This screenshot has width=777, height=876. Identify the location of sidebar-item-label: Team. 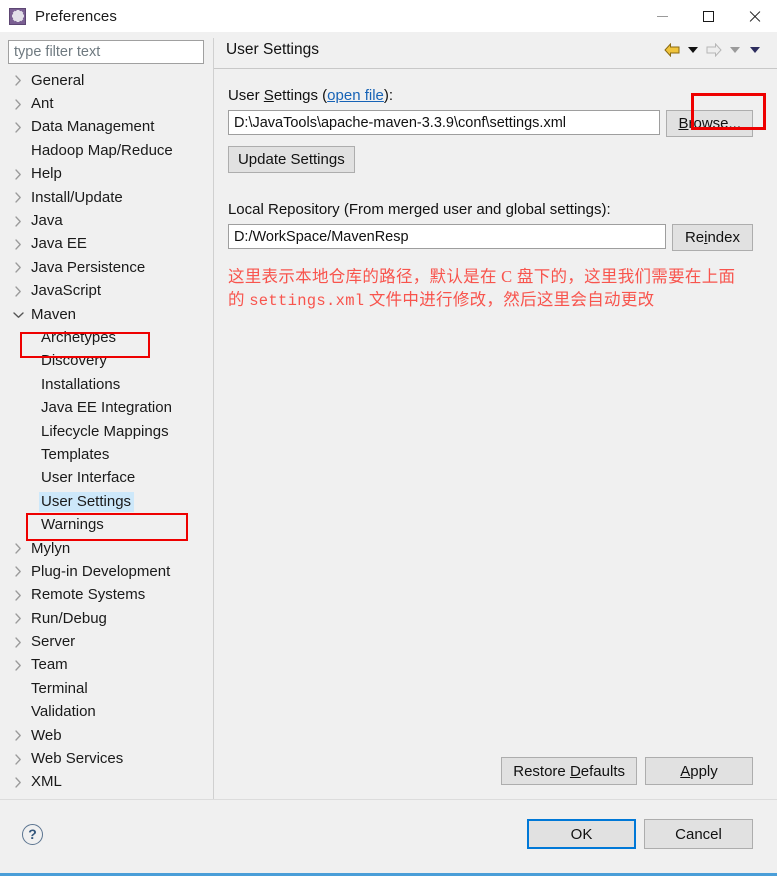
(49, 665).